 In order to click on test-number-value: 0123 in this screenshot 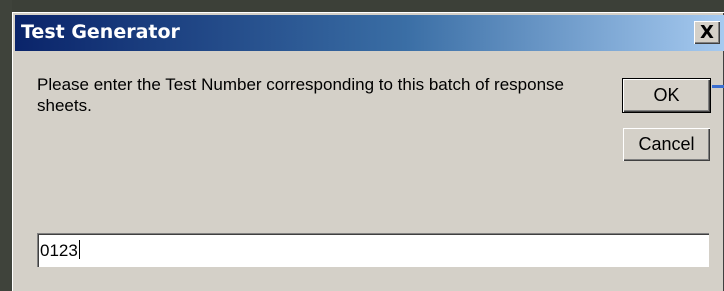, I will do `click(59, 250)`.